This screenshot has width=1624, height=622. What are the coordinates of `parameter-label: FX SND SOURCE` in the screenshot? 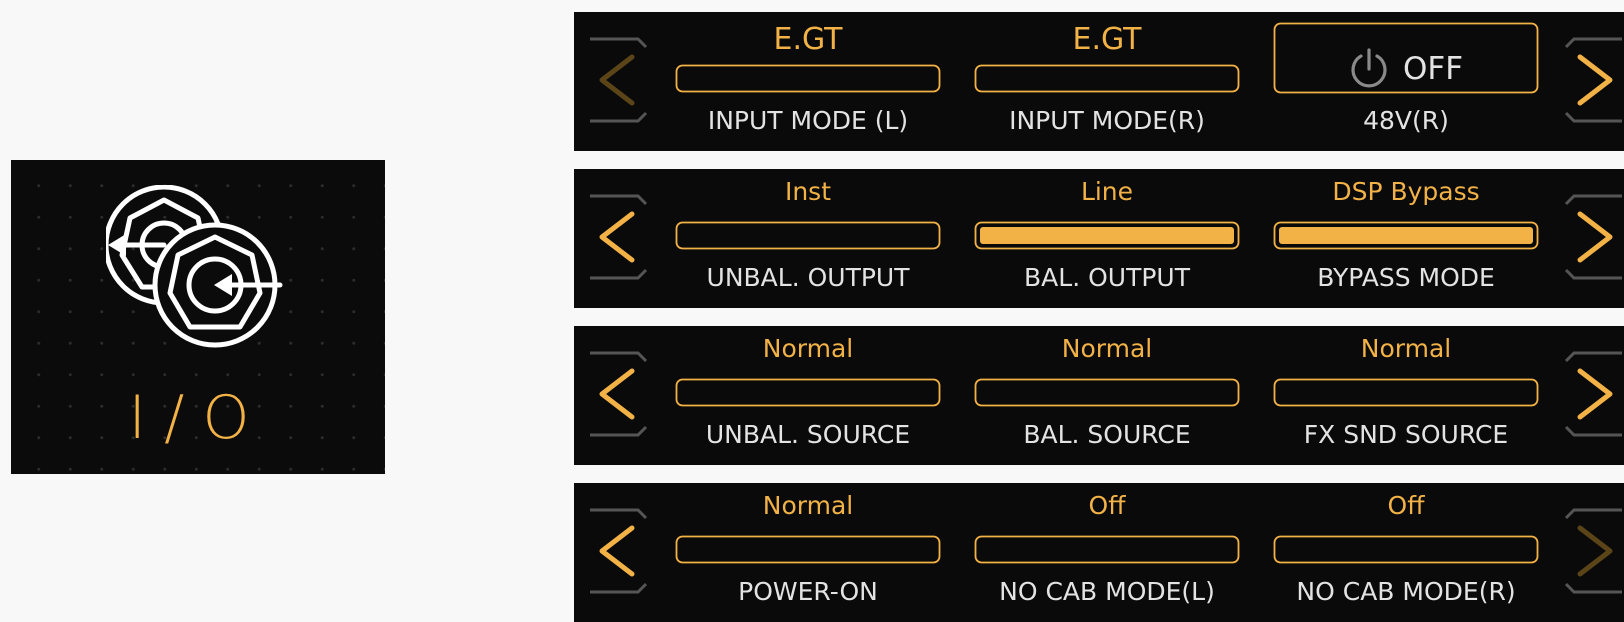 It's located at (1406, 434).